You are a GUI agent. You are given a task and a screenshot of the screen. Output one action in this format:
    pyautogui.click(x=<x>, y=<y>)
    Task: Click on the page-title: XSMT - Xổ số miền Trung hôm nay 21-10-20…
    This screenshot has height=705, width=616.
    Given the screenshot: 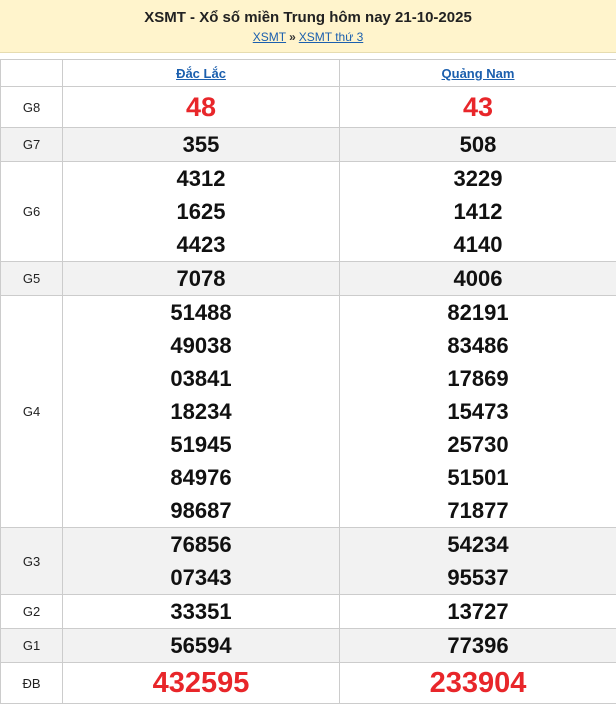 What is the action you would take?
    pyautogui.click(x=308, y=17)
    